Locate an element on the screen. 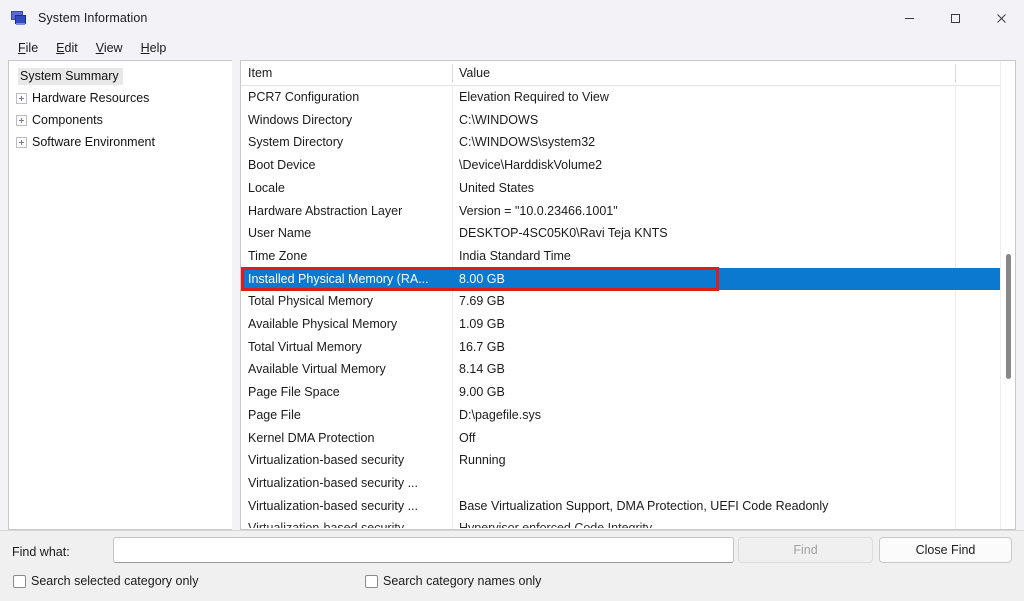  tree-item-system-summary: System Summary is located at coordinates (120, 76).